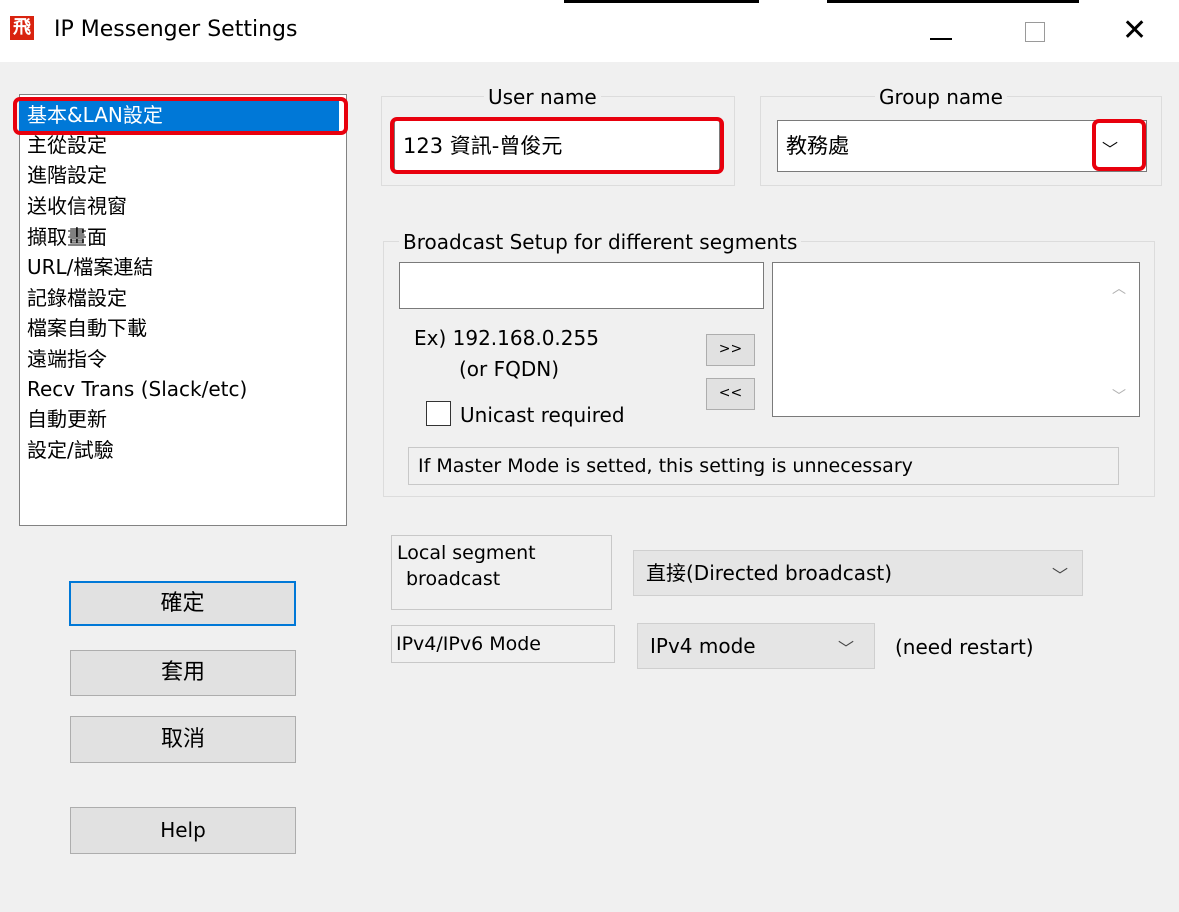 The height and width of the screenshot is (912, 1179). Describe the element at coordinates (67, 145) in the screenshot. I see `nav-item-master-slave: 主從設定` at that location.